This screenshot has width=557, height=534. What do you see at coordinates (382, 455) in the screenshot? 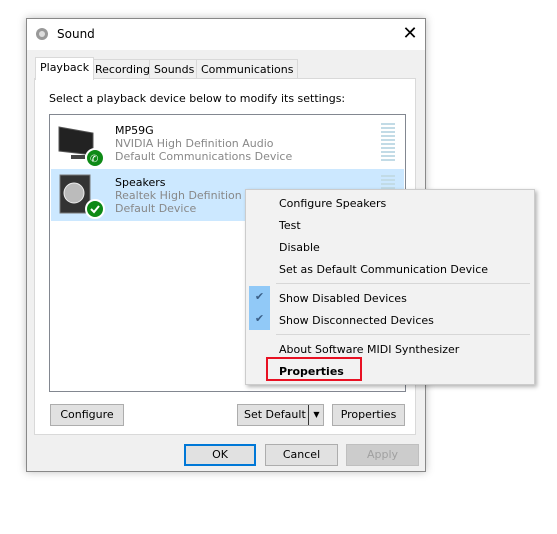
I see `apply-button: Apply` at bounding box center [382, 455].